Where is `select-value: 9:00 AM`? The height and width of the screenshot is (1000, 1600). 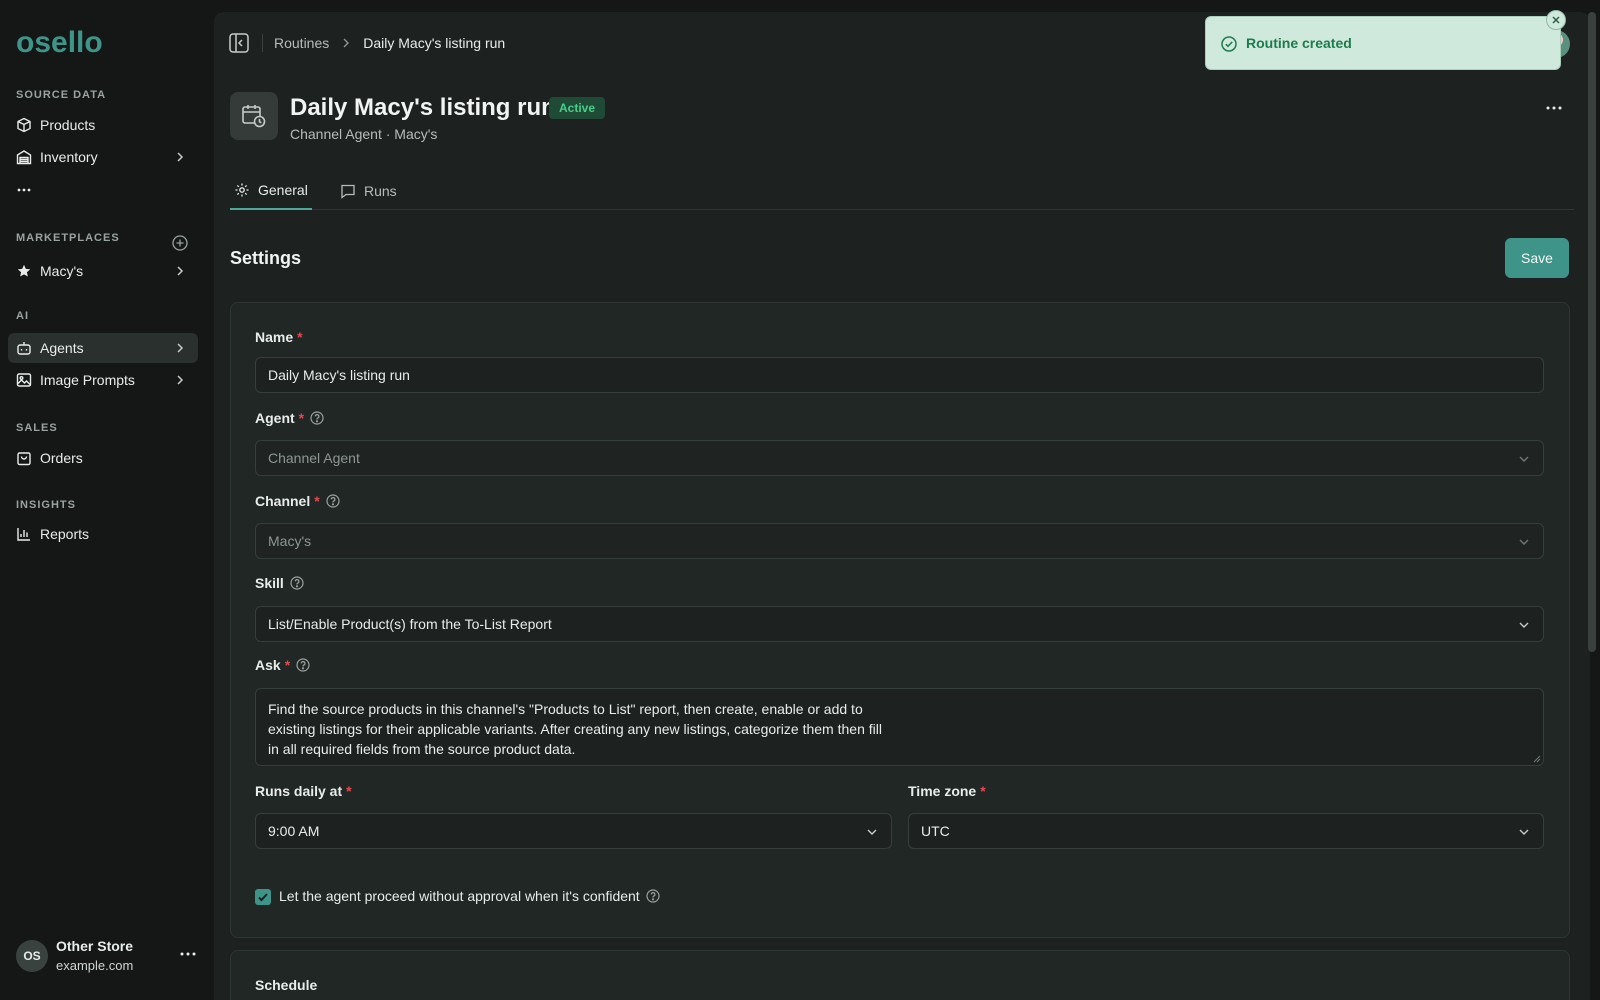 select-value: 9:00 AM is located at coordinates (294, 831).